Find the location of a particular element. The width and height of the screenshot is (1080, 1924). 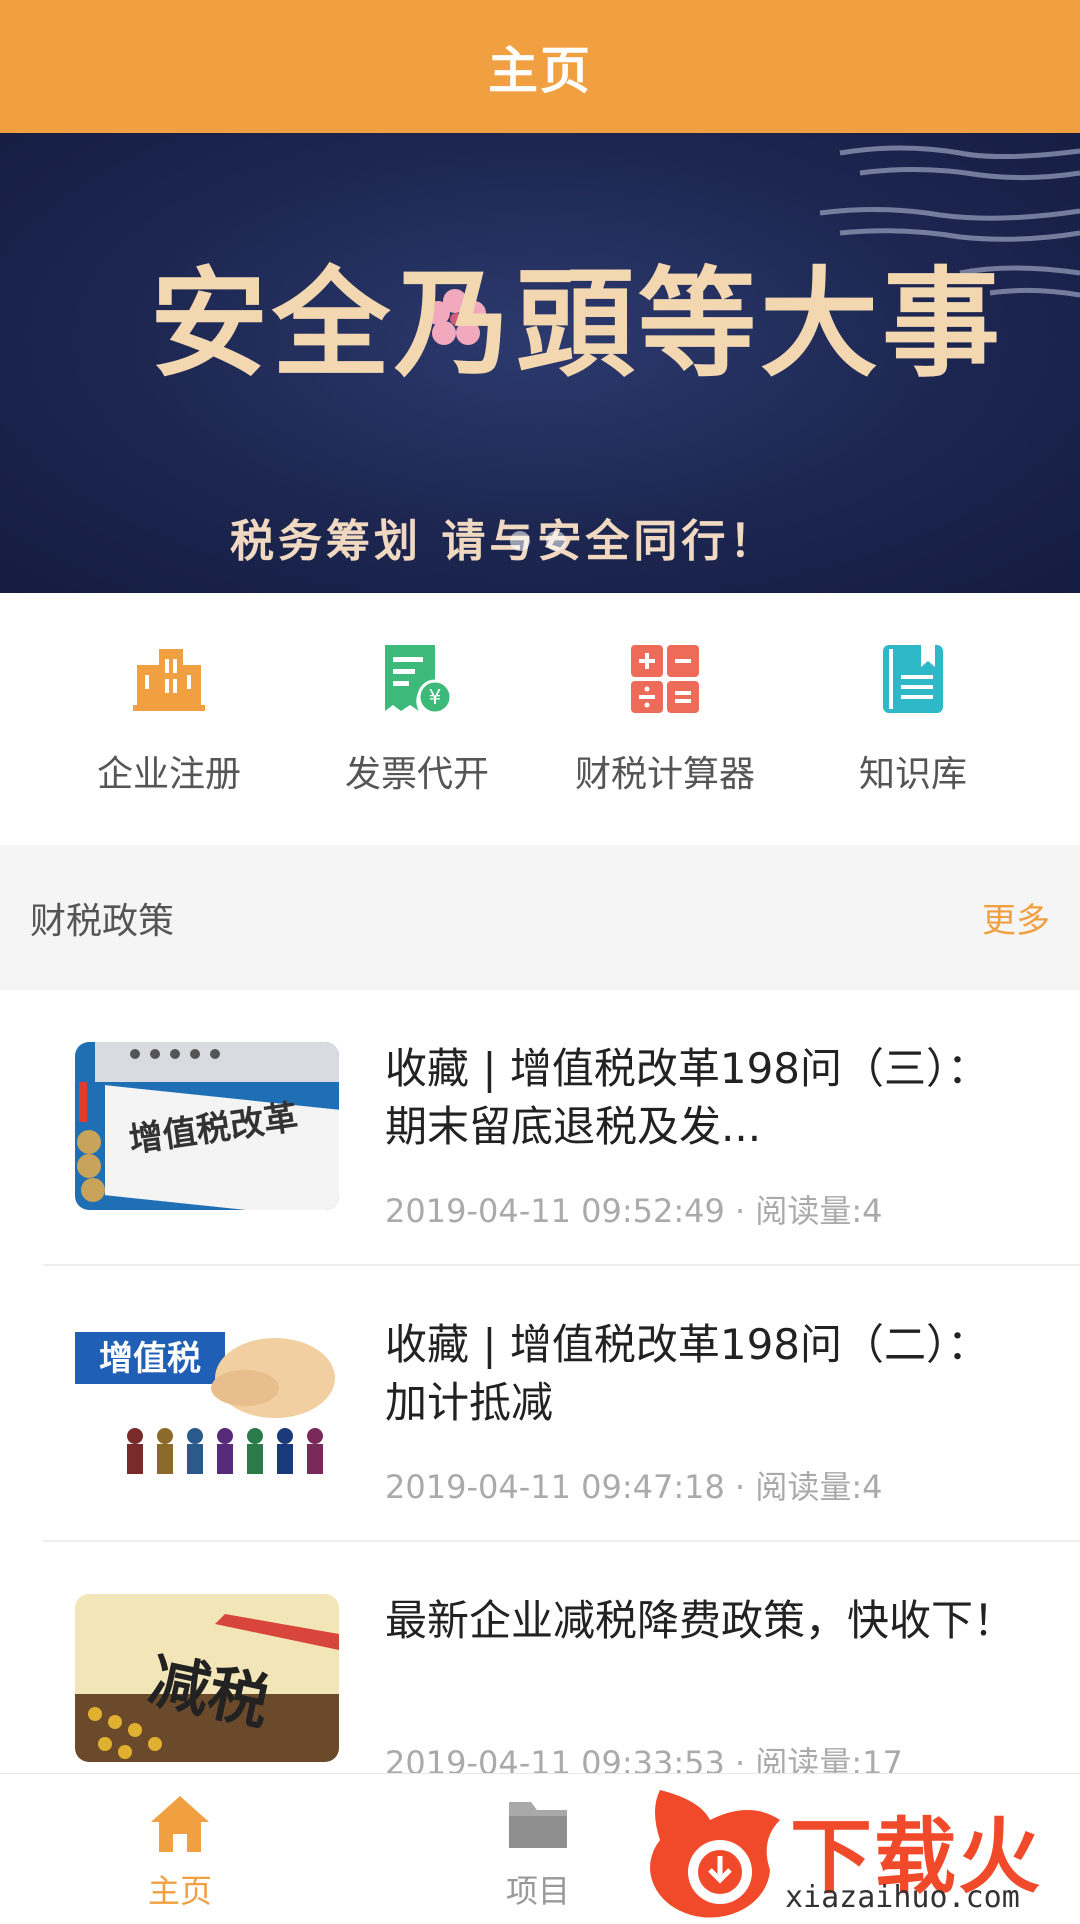

section-header: 财税政策 更多 is located at coordinates (540, 917).